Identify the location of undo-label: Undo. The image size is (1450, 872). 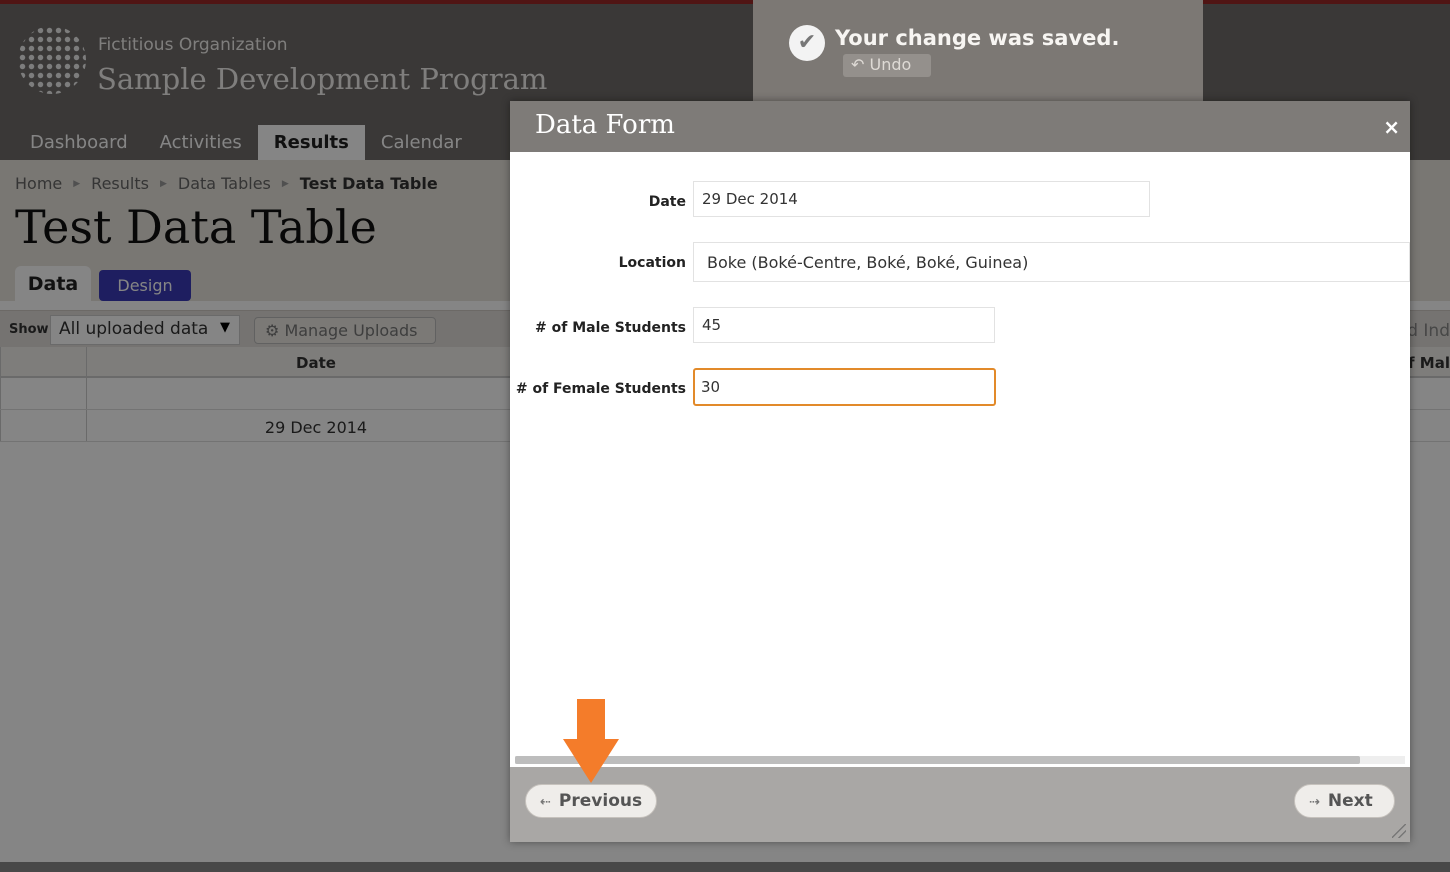
(890, 64).